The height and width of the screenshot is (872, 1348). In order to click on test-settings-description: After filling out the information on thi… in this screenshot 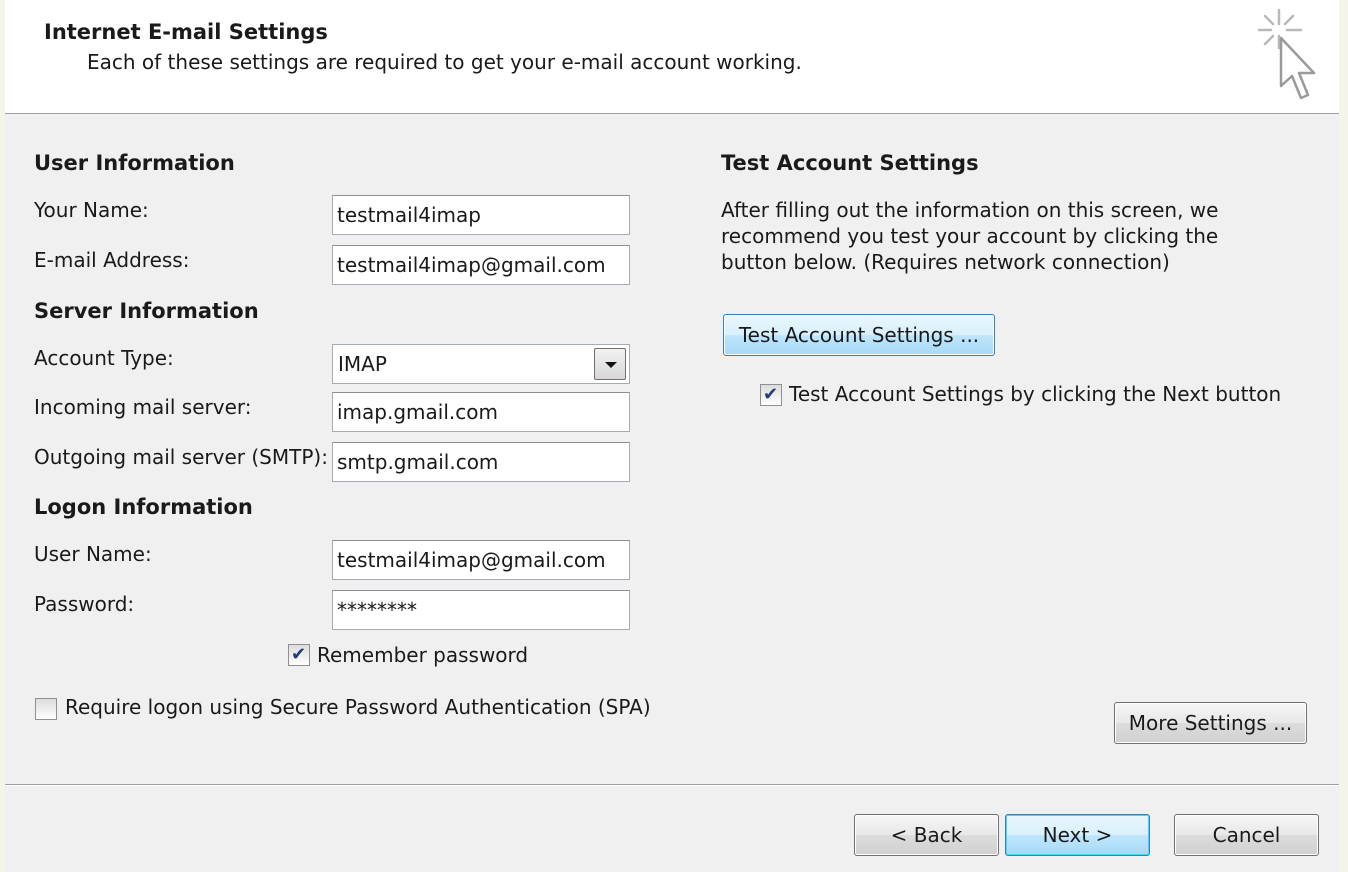, I will do `click(970, 236)`.